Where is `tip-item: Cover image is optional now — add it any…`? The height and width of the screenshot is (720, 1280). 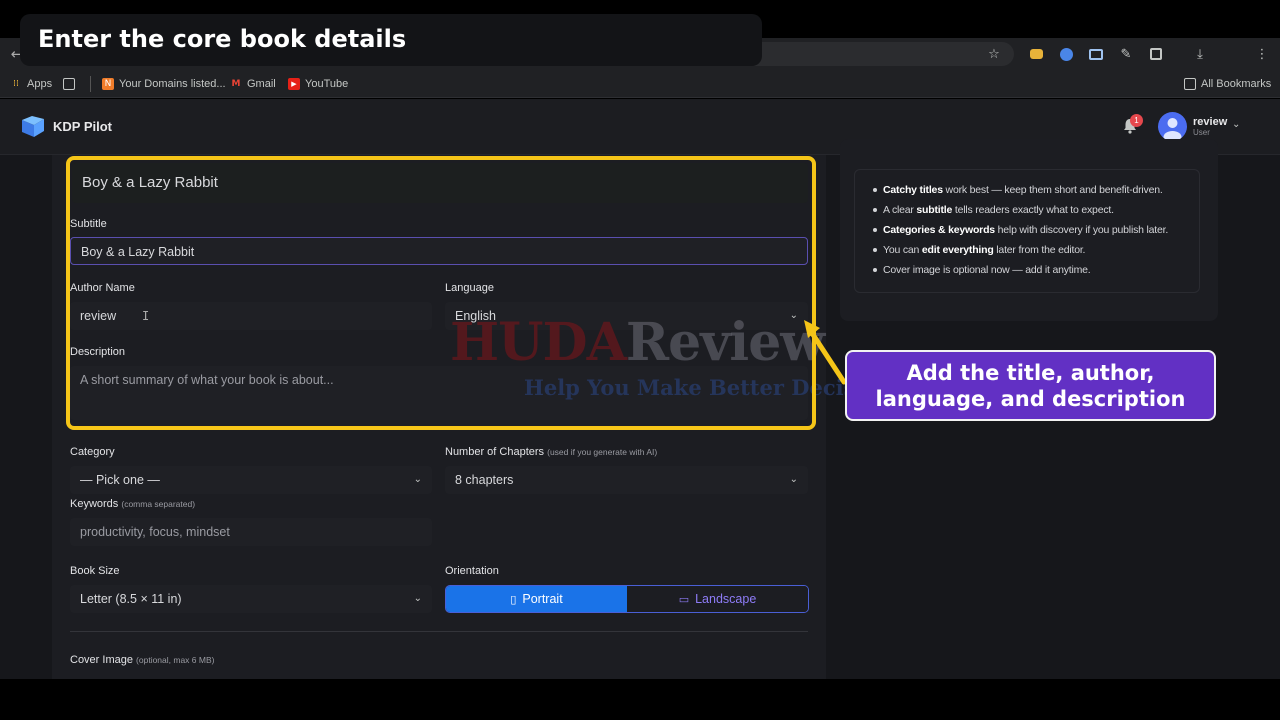
tip-item: Cover image is optional now — add it any… is located at coordinates (1020, 272).